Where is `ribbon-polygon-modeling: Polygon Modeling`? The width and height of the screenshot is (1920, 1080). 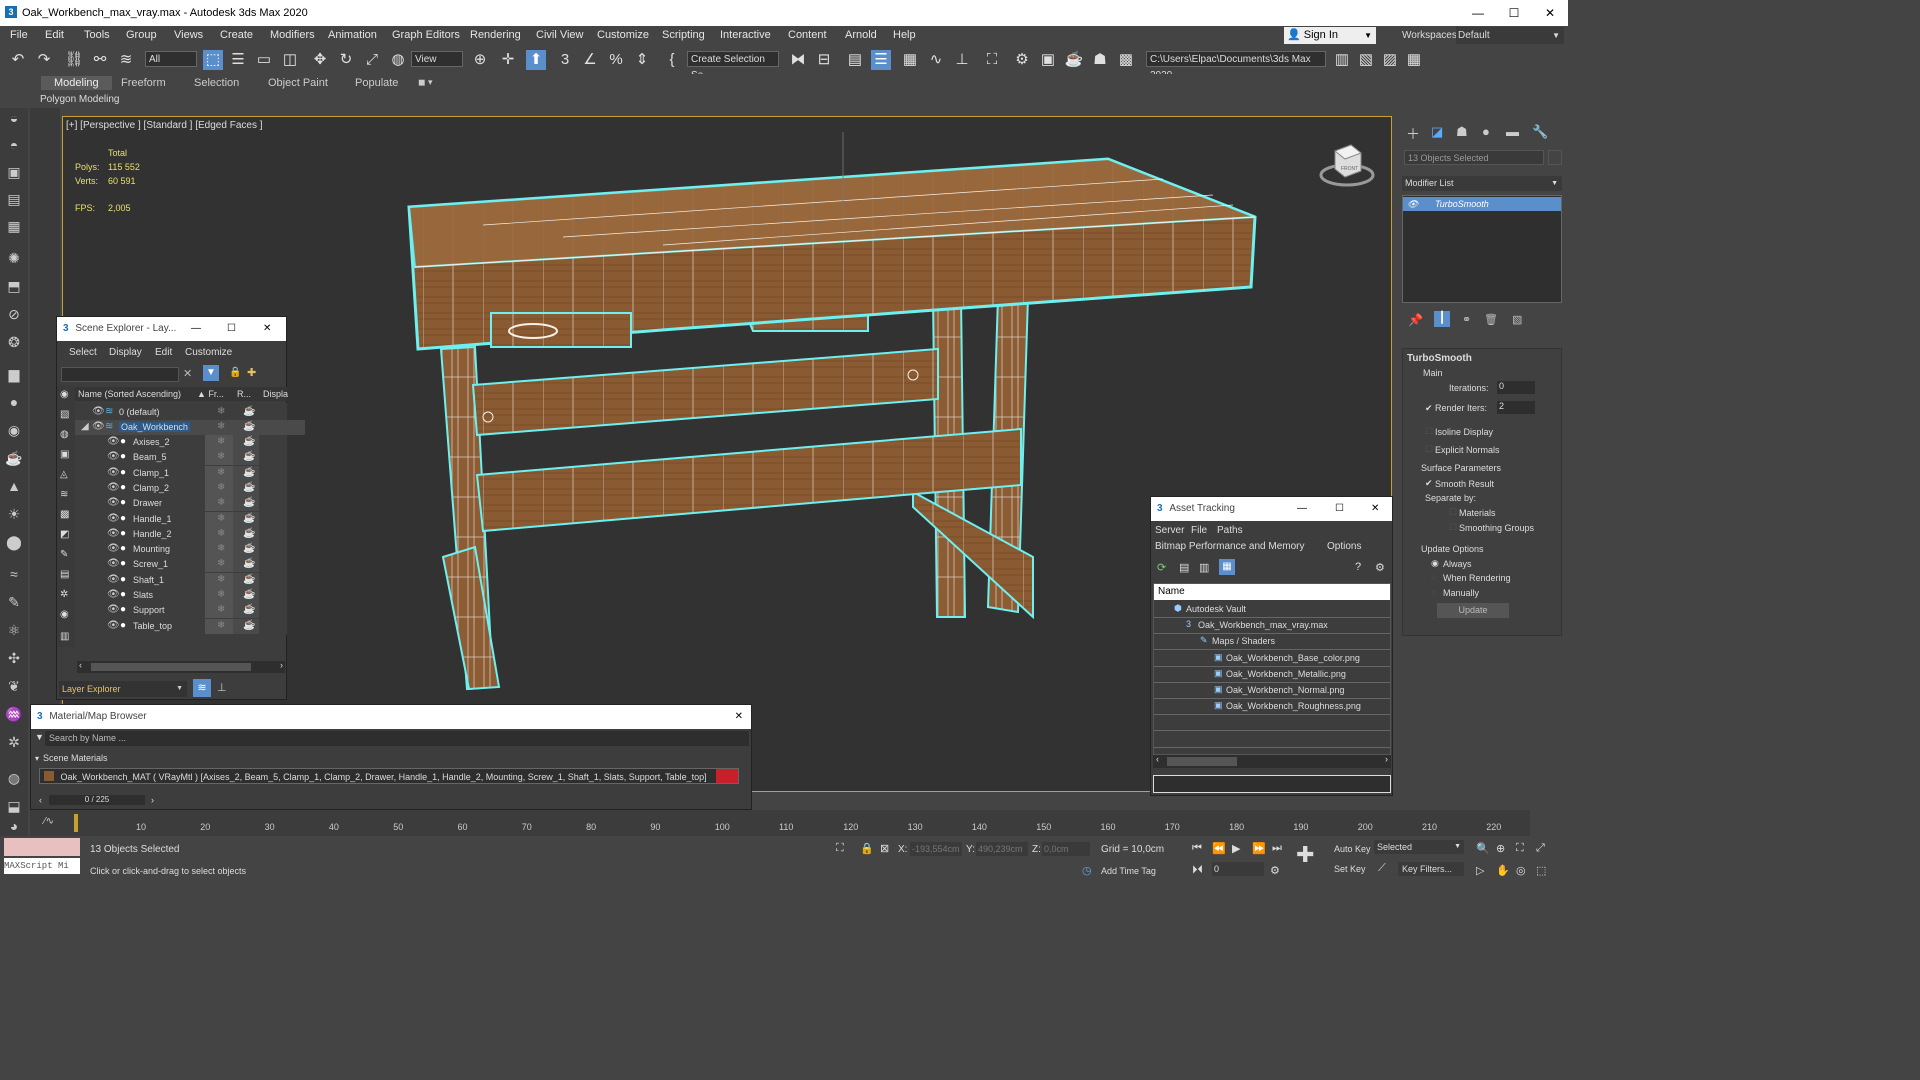 ribbon-polygon-modeling: Polygon Modeling is located at coordinates (80, 99).